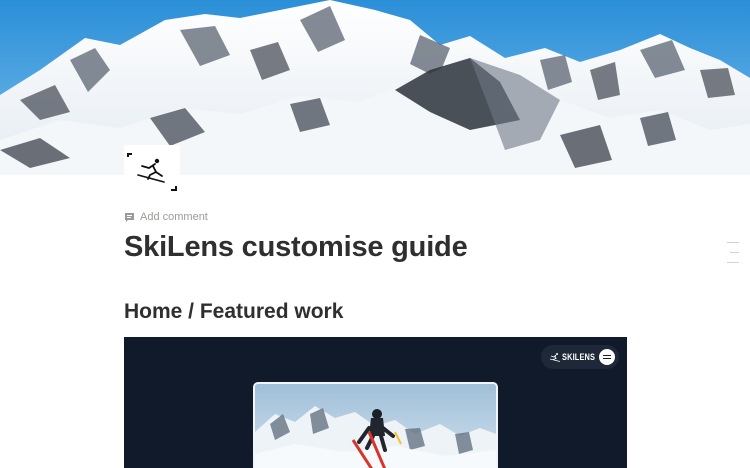 The height and width of the screenshot is (468, 750). What do you see at coordinates (733, 257) in the screenshot?
I see `table-of-contents-indicator` at bounding box center [733, 257].